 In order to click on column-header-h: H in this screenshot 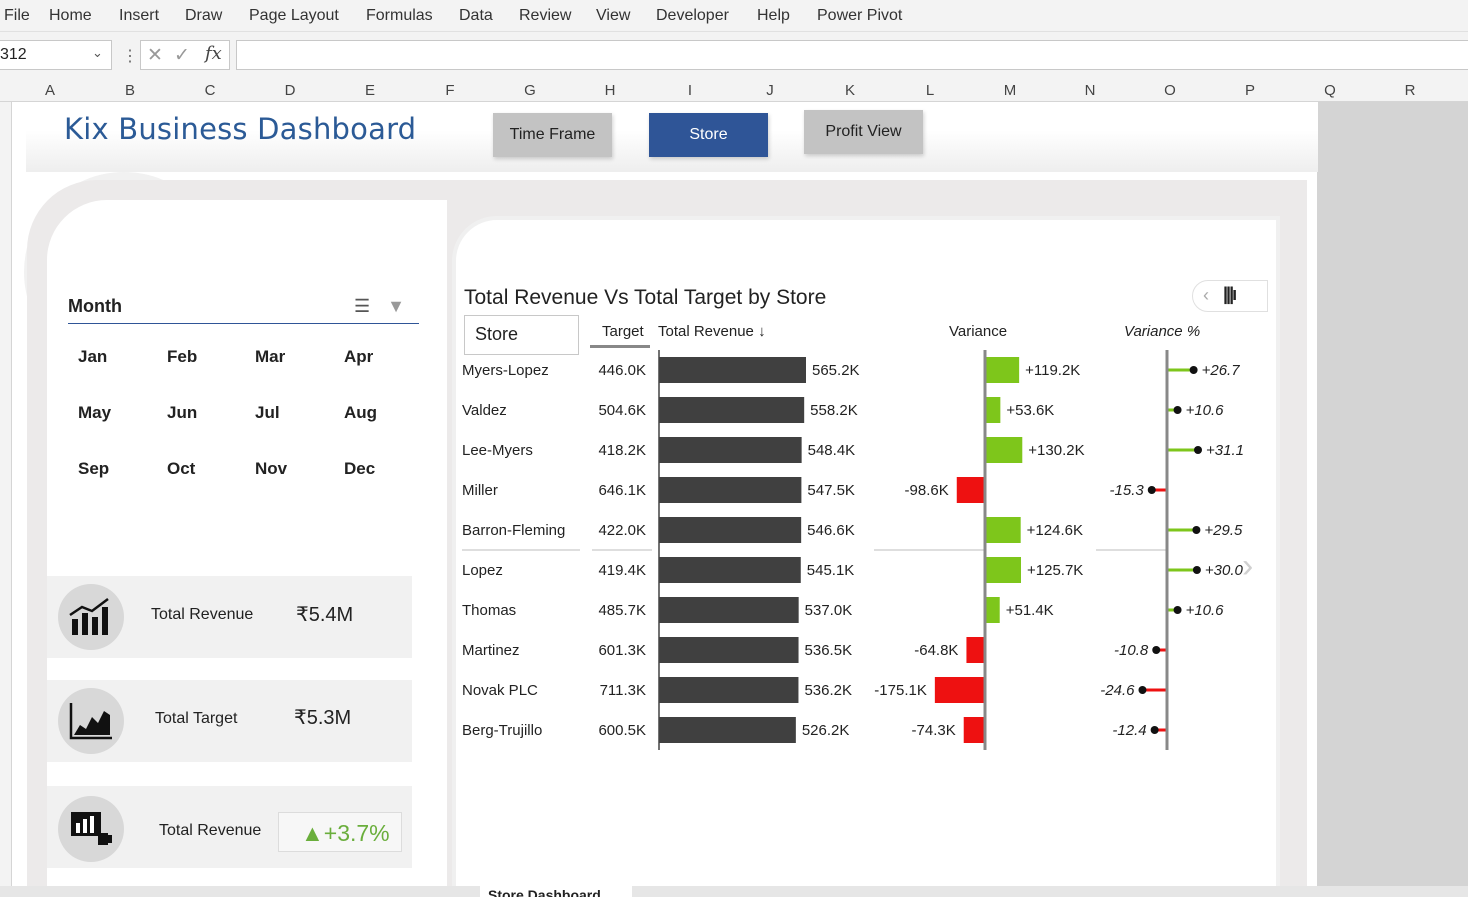, I will do `click(610, 90)`.